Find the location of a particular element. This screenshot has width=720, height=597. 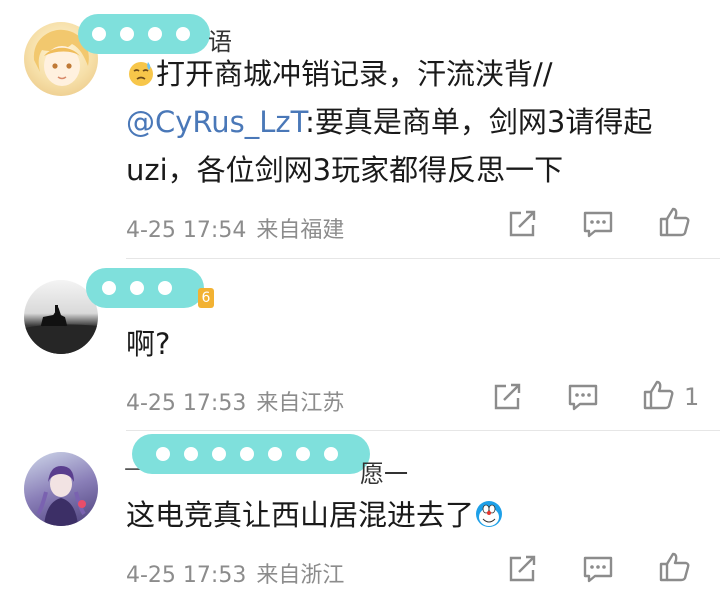

mention-link: @CyRus_LzT is located at coordinates (215, 122).